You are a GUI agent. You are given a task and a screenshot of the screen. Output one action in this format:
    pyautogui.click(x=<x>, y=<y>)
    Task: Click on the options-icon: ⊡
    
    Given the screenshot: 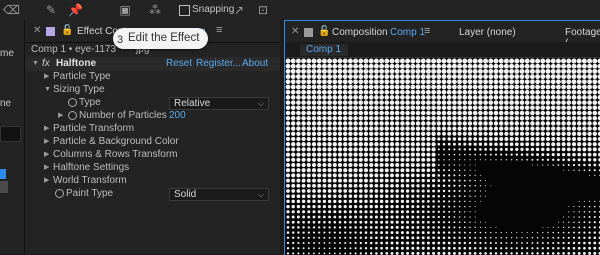 What is the action you would take?
    pyautogui.click(x=263, y=10)
    